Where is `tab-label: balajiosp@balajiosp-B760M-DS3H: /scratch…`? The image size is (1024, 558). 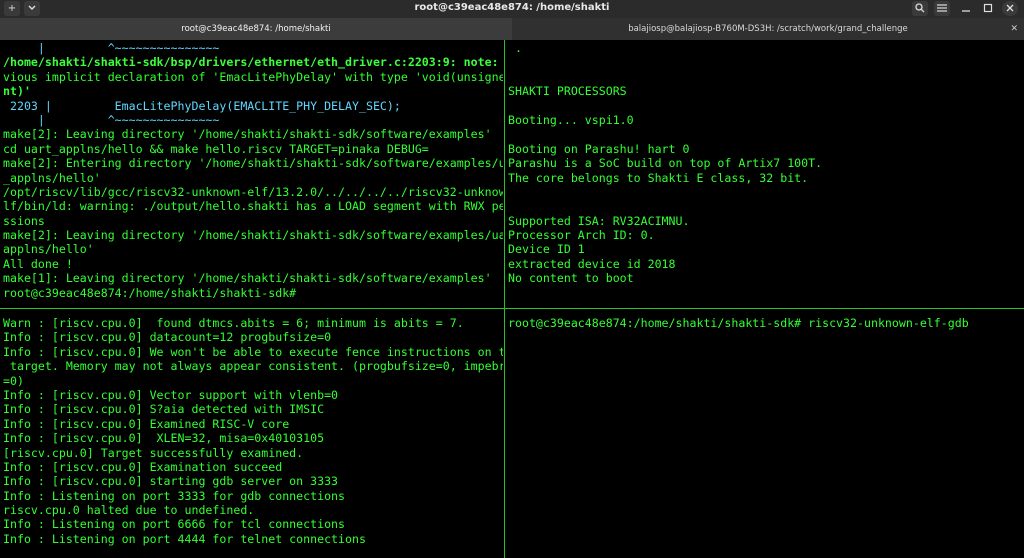
tab-label: balajiosp@balajiosp-B760M-DS3H: /scratch… is located at coordinates (768, 29).